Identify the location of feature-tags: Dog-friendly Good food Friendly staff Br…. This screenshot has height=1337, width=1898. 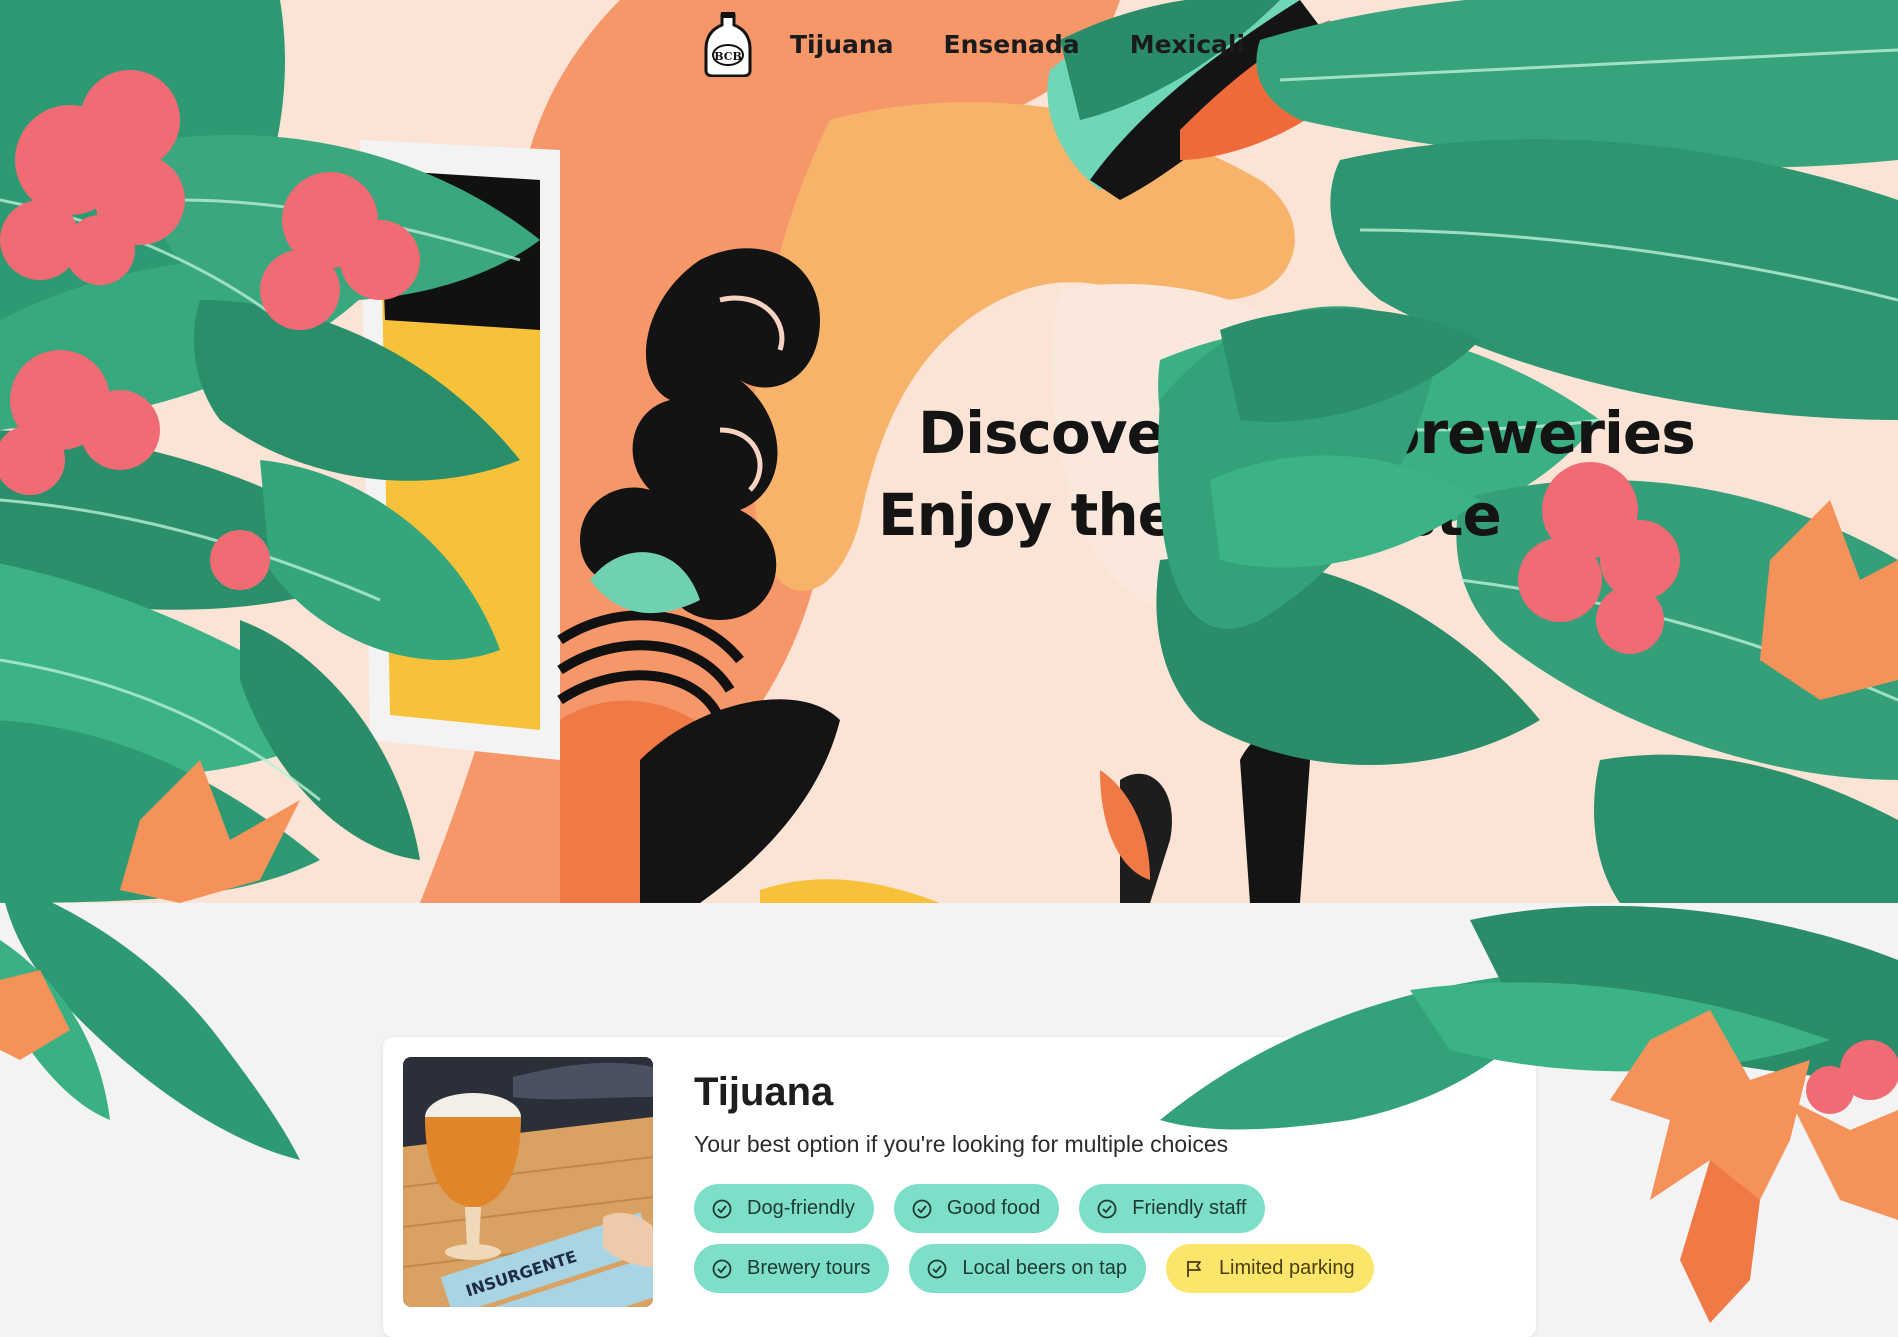
(1074, 1238).